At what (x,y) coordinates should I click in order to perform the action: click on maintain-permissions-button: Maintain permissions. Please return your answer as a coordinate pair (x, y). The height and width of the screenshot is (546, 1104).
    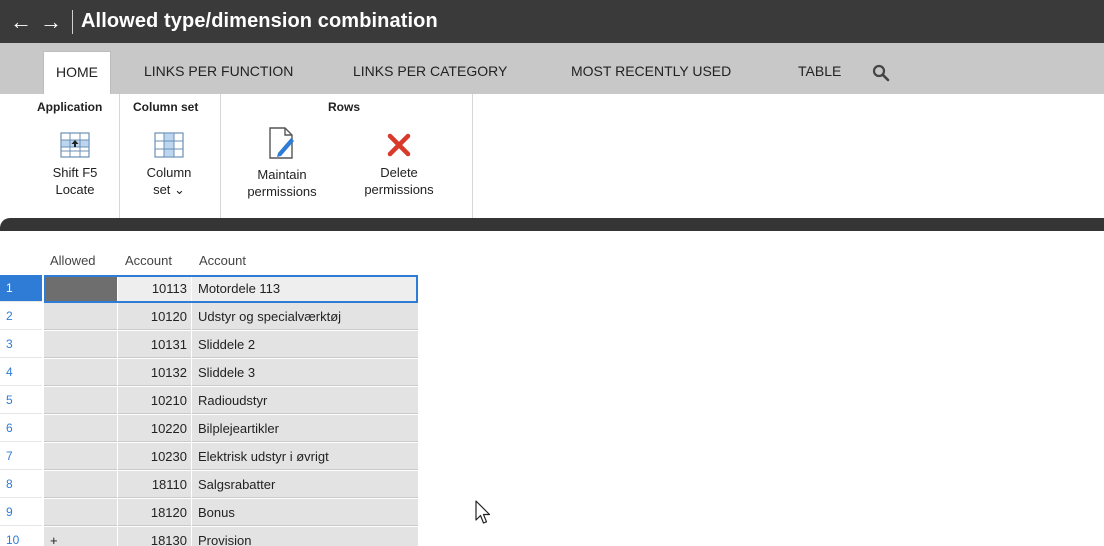
    Looking at the image, I should click on (282, 163).